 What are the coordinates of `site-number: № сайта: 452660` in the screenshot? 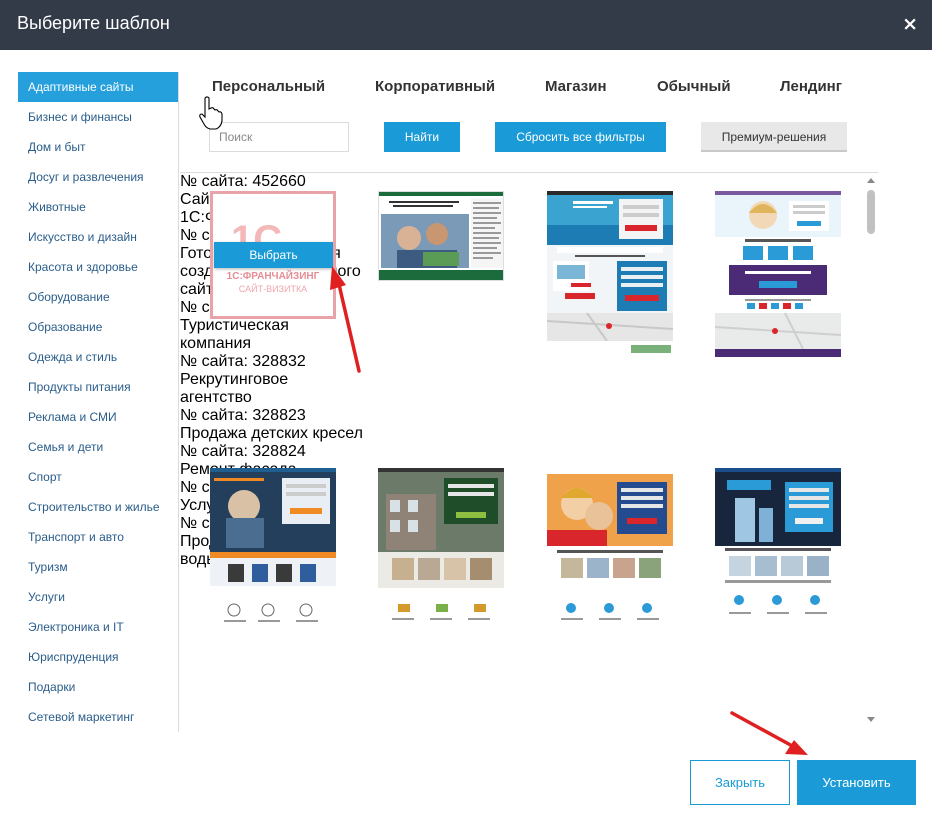 It's located at (243, 181).